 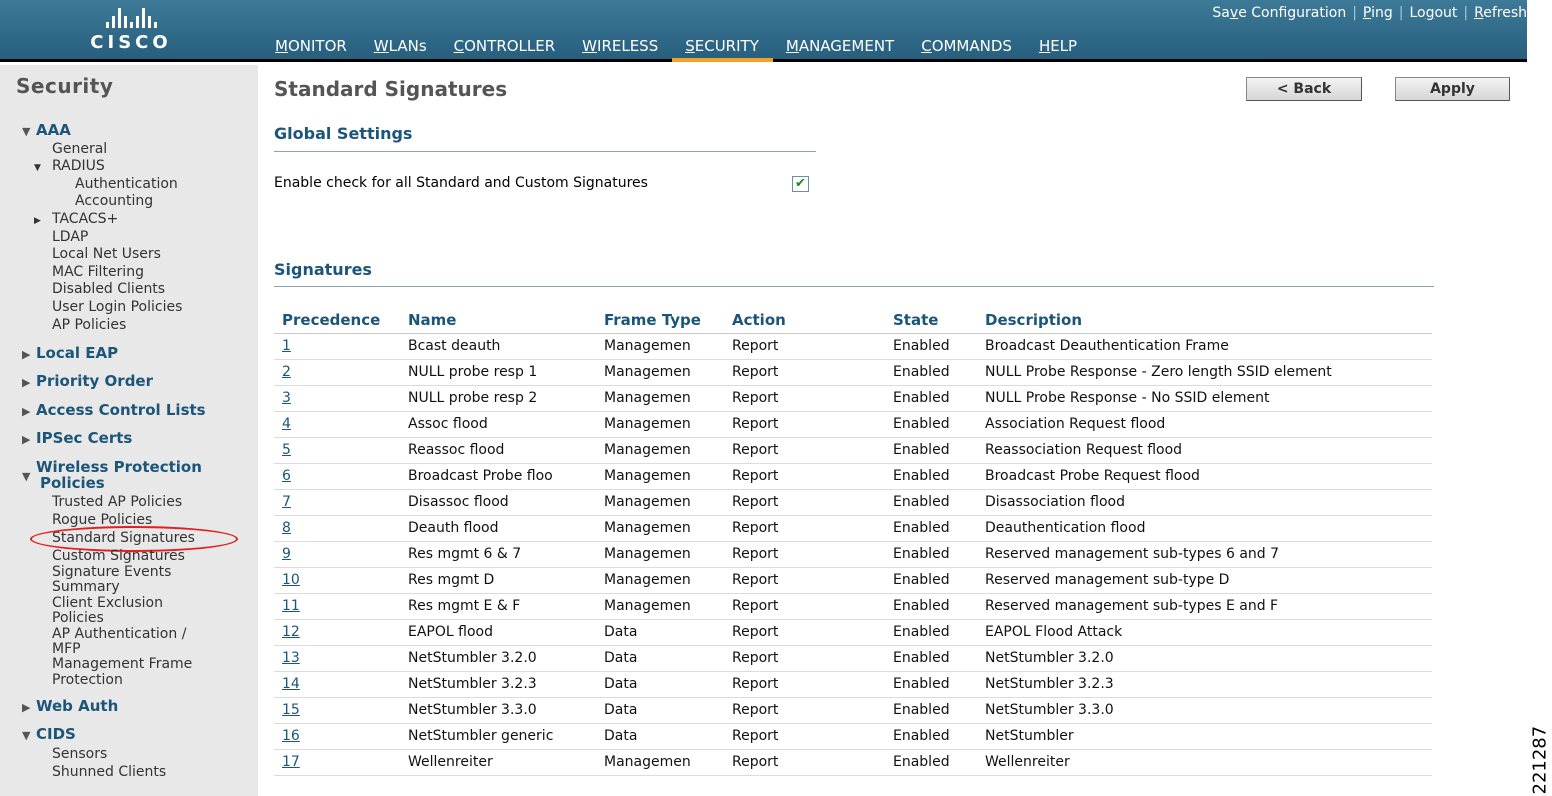 What do you see at coordinates (106, 254) in the screenshot?
I see `sidebar-item-local-net-users: Local Net Users` at bounding box center [106, 254].